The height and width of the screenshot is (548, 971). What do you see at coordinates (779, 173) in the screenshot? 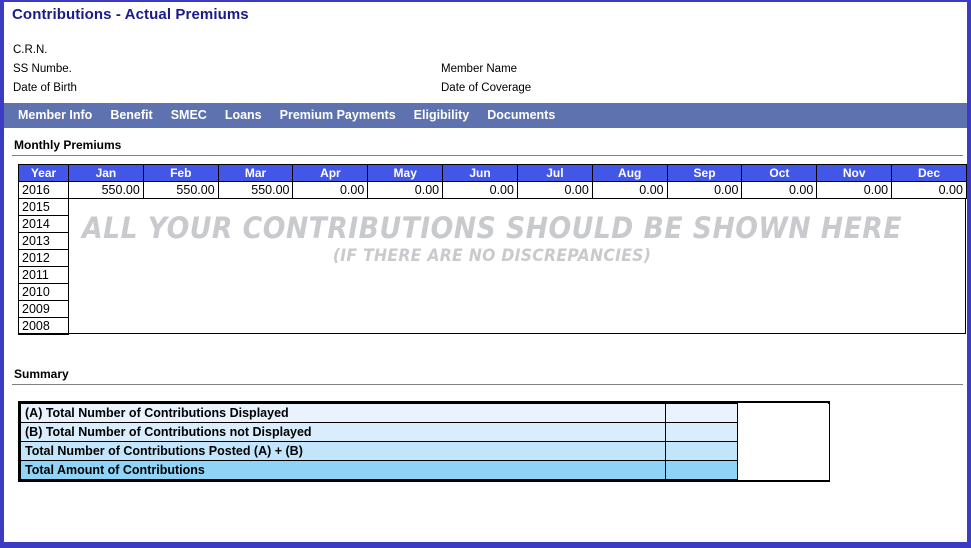
I see `column-header-oct: Oct` at bounding box center [779, 173].